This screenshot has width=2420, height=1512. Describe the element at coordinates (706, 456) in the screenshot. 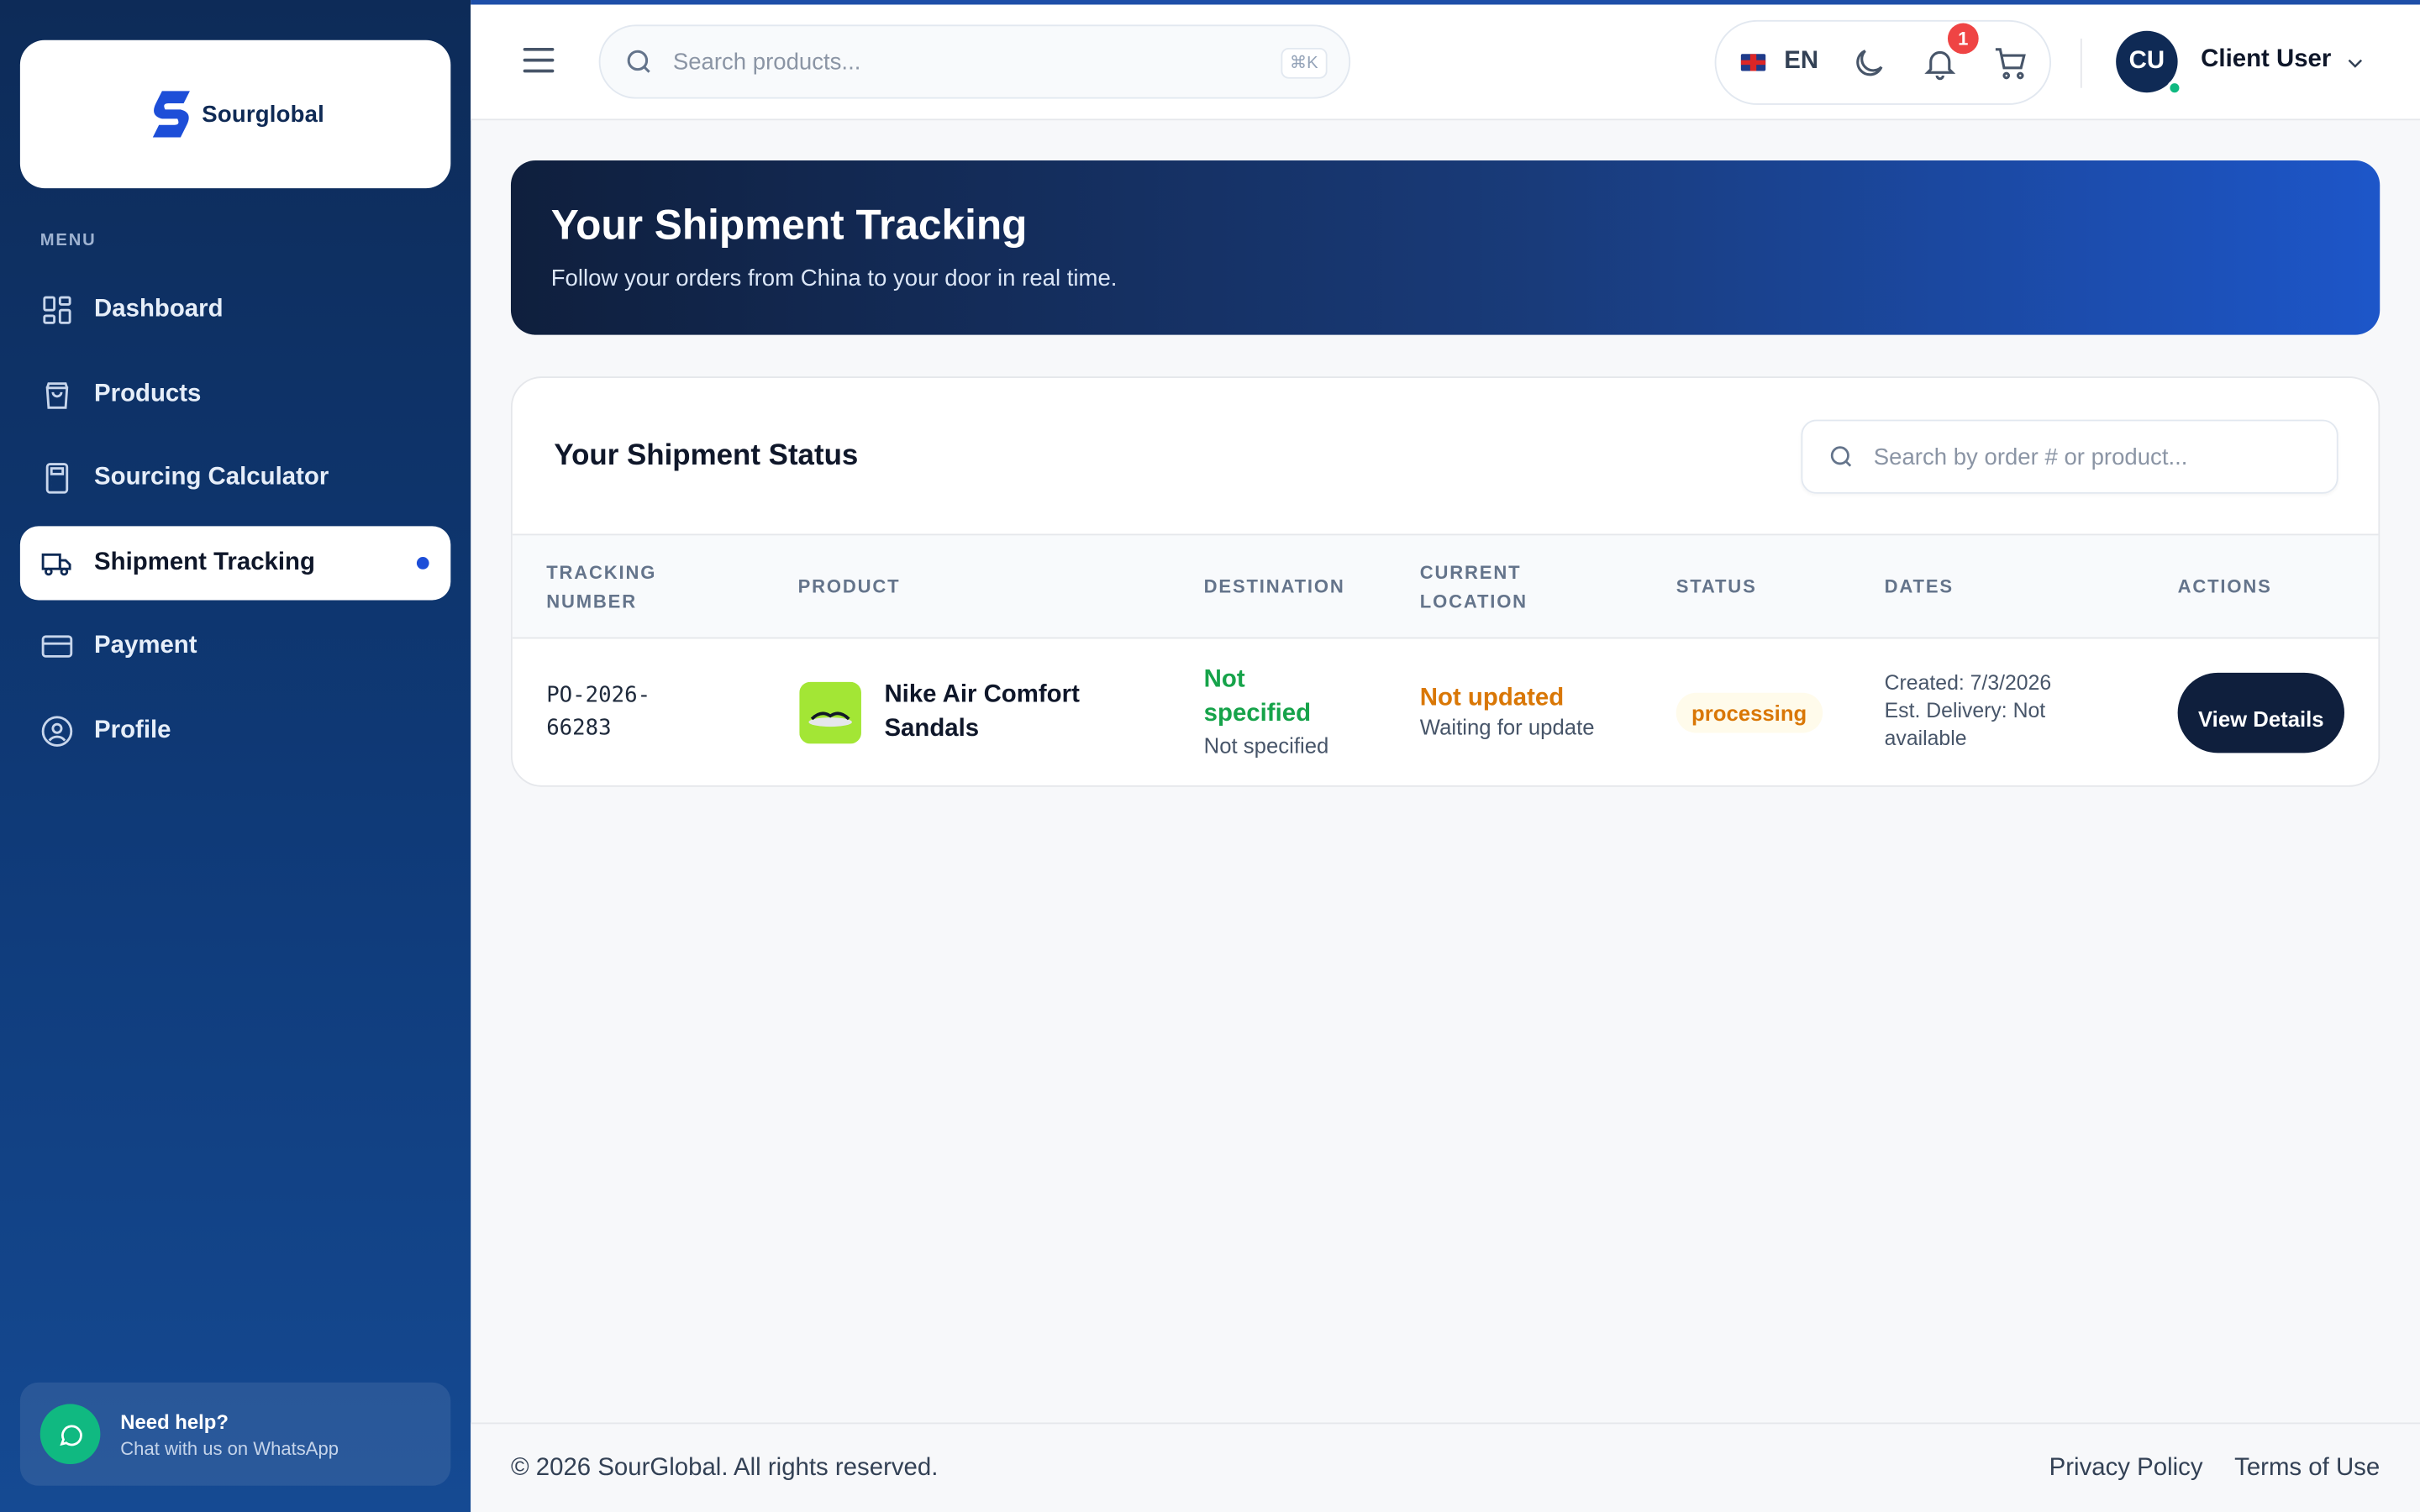

I see `card-title: Your Shipment Status` at that location.